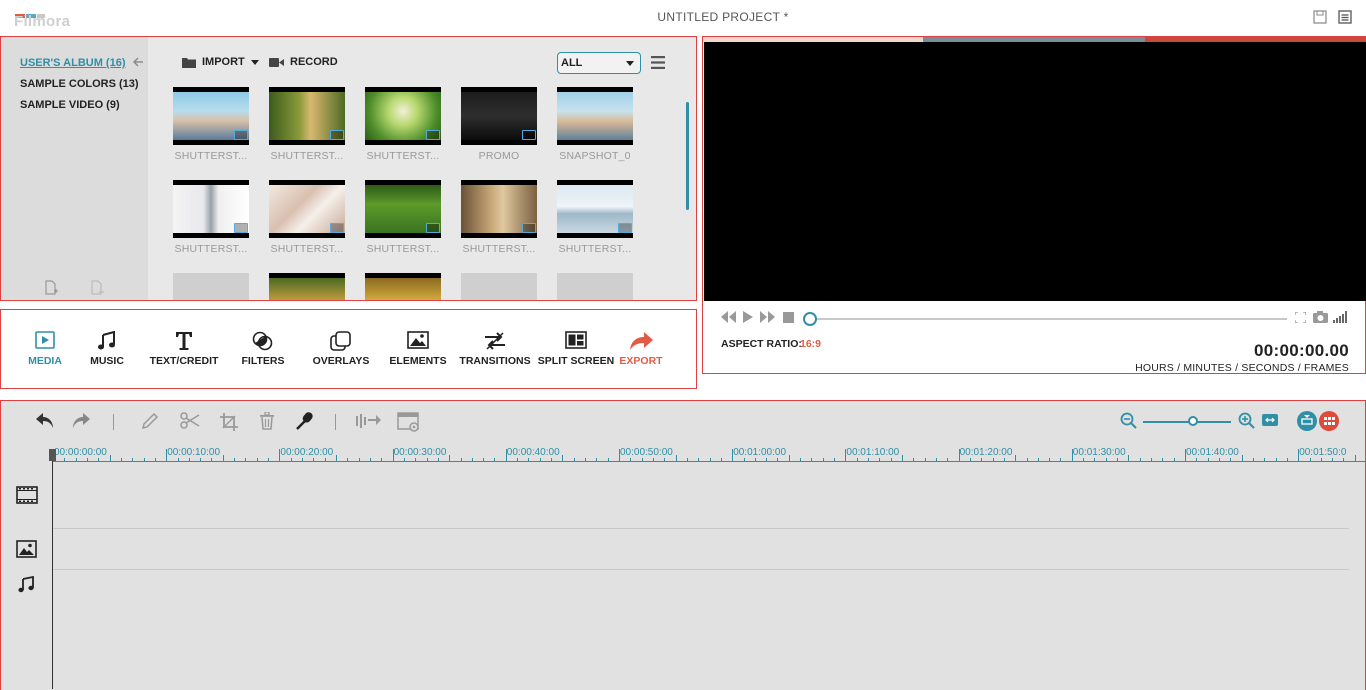  I want to click on project-title: UNTITLED PROJECT *, so click(723, 17).